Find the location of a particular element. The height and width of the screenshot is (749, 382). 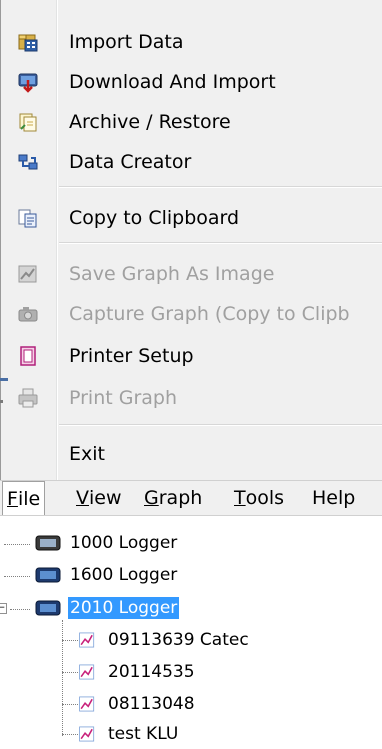

menu-item-label: Import Data is located at coordinates (126, 42).